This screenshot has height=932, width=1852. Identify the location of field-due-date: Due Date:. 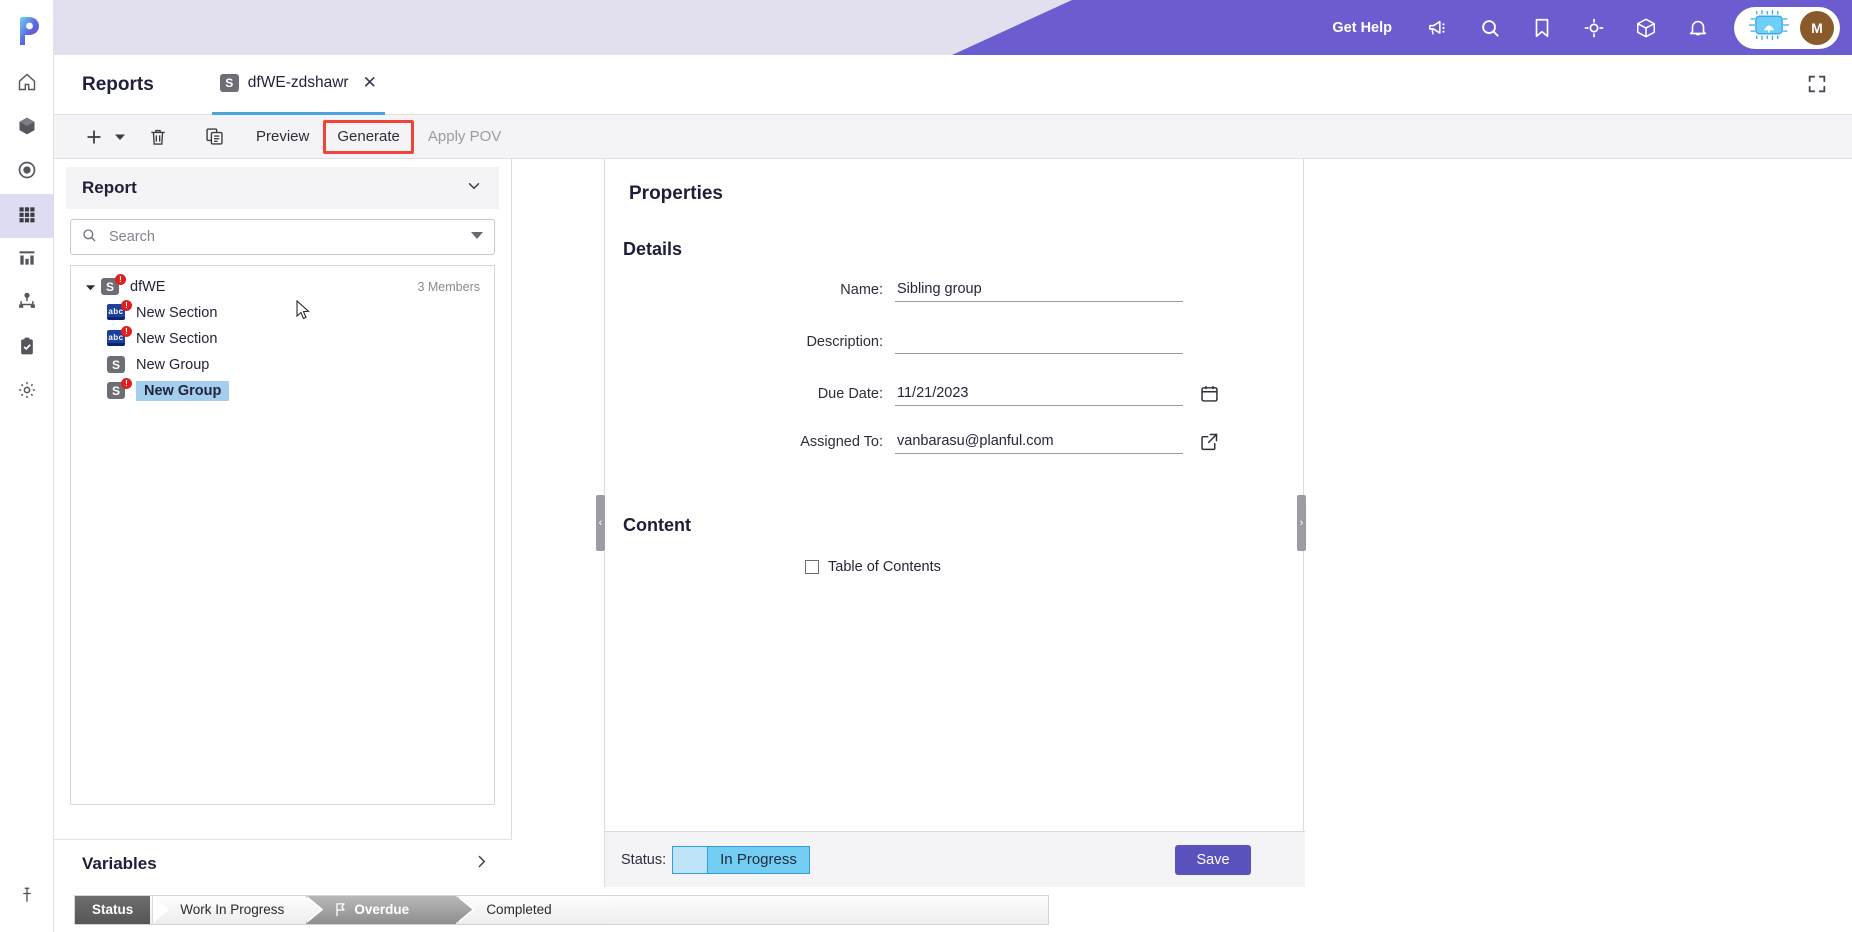
(955, 393).